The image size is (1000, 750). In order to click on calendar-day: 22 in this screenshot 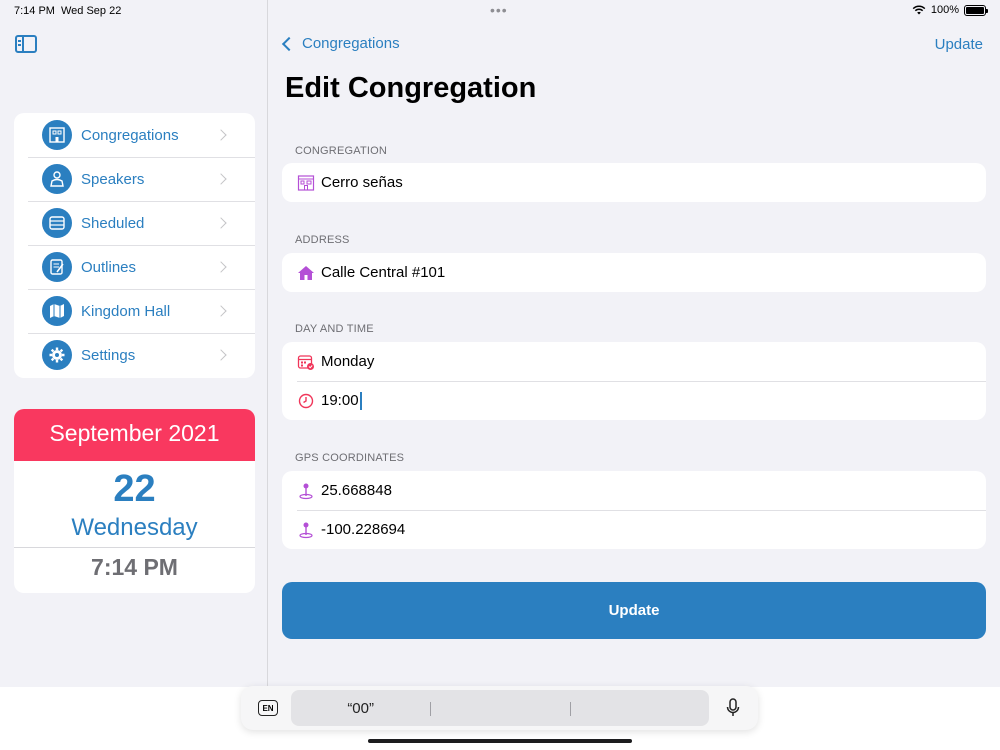, I will do `click(134, 489)`.